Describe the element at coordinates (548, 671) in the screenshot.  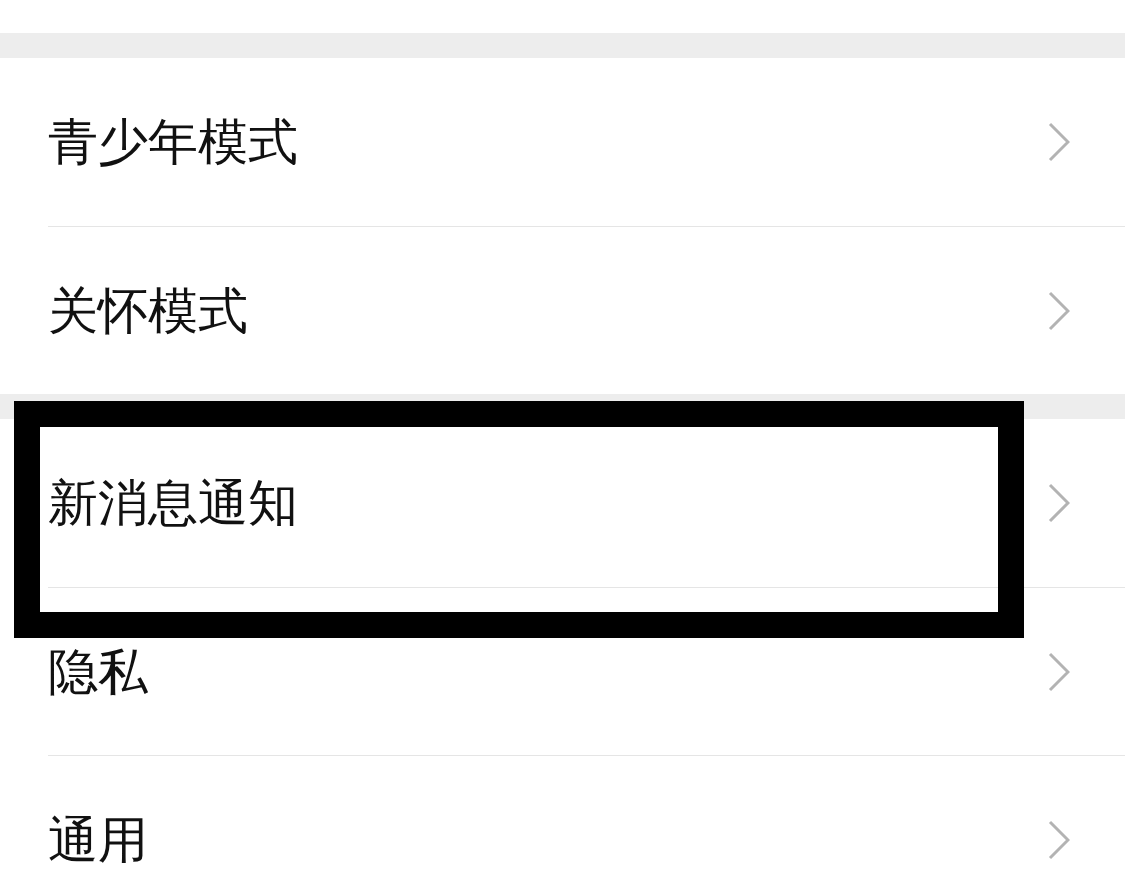
I see `menu-item-label: 隐私` at that location.